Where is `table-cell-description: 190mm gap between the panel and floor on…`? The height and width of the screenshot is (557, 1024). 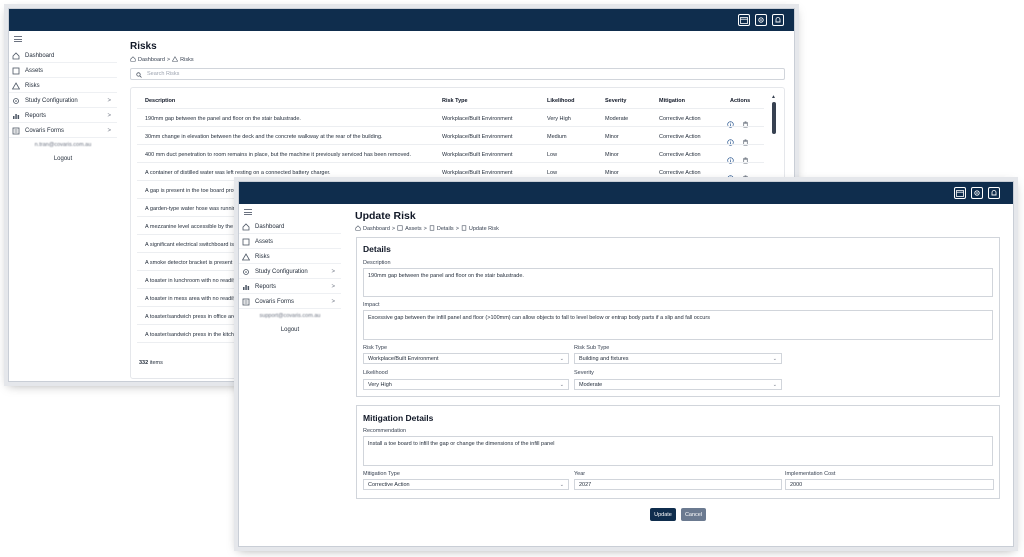
table-cell-description: 190mm gap between the panel and floor on… is located at coordinates (223, 119).